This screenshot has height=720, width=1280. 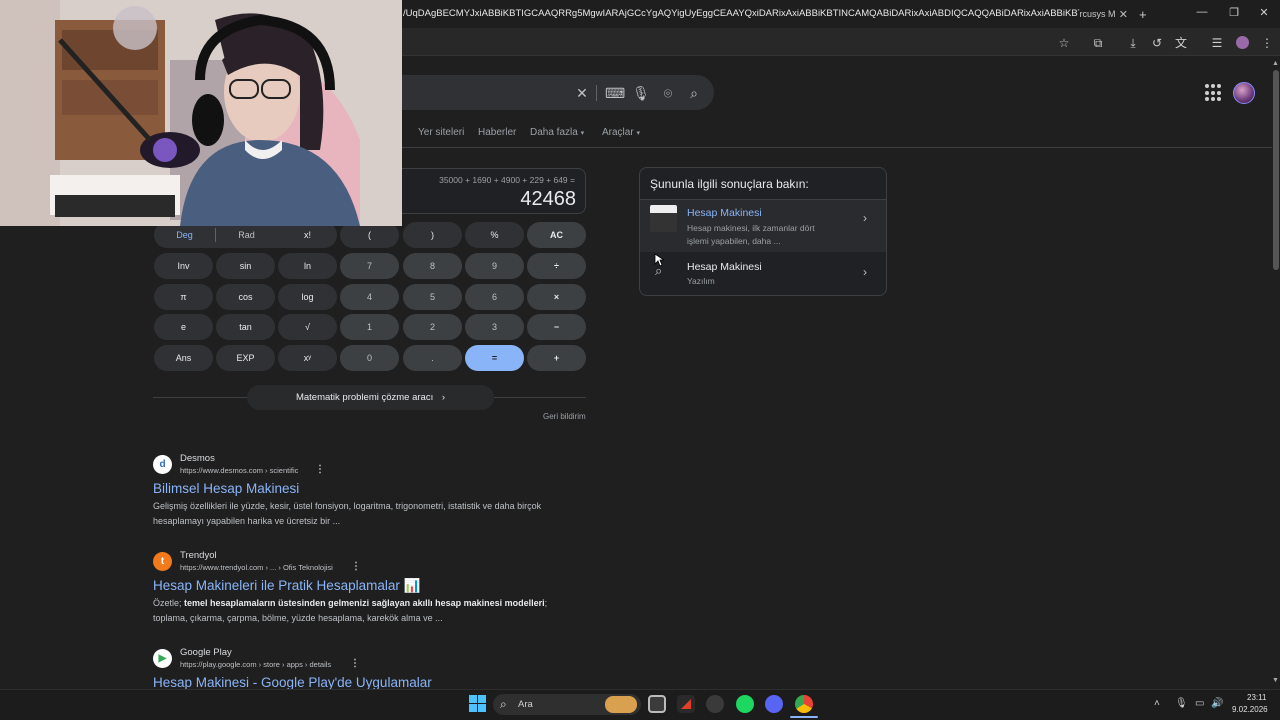 I want to click on translate-icon: 文, so click(x=1181, y=43).